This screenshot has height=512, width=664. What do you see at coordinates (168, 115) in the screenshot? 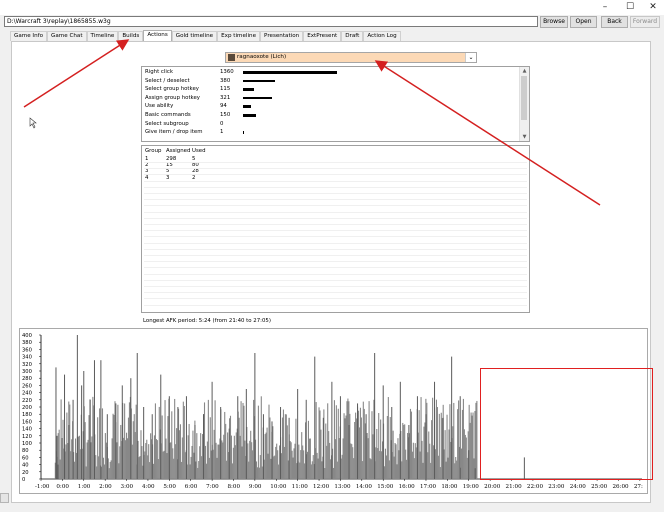
I see `action-name: Basic commands` at bounding box center [168, 115].